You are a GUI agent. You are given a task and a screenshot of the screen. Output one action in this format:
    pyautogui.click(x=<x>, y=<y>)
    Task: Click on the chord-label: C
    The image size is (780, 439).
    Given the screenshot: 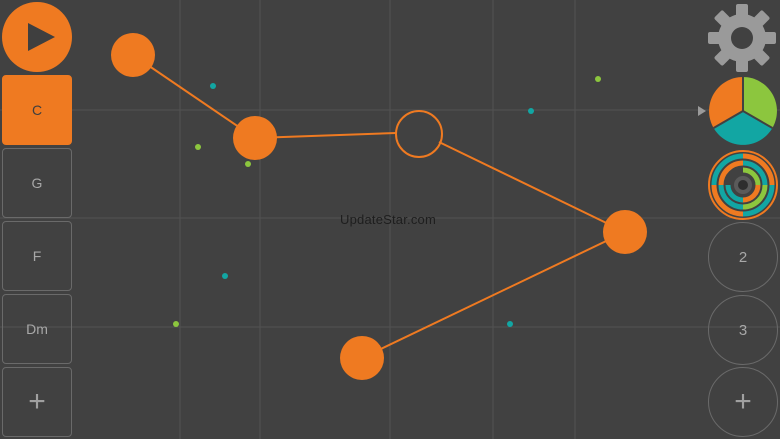 What is the action you would take?
    pyautogui.click(x=37, y=110)
    